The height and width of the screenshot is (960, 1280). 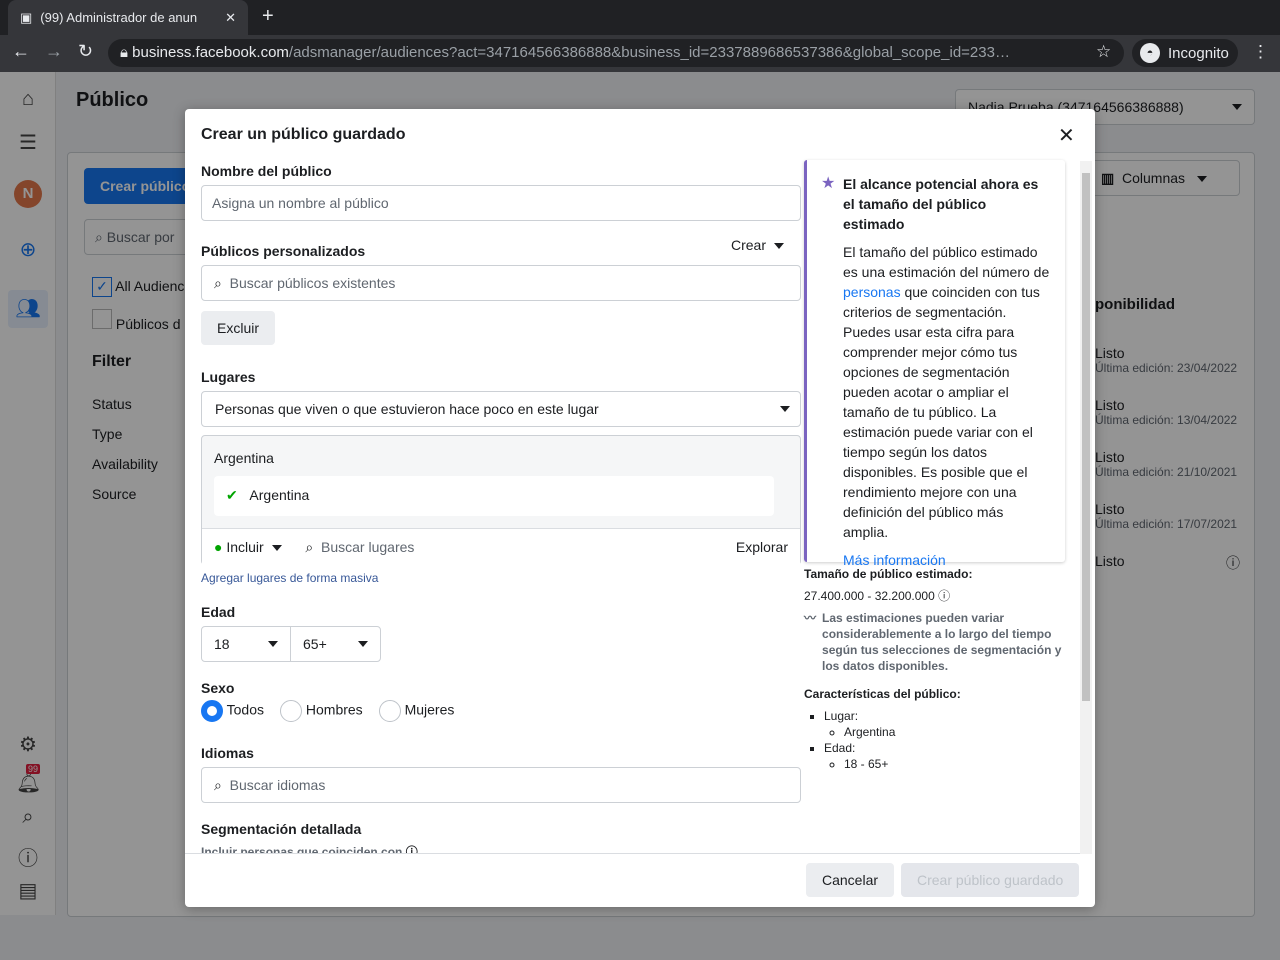 I want to click on age-min-select: 18, so click(x=246, y=644).